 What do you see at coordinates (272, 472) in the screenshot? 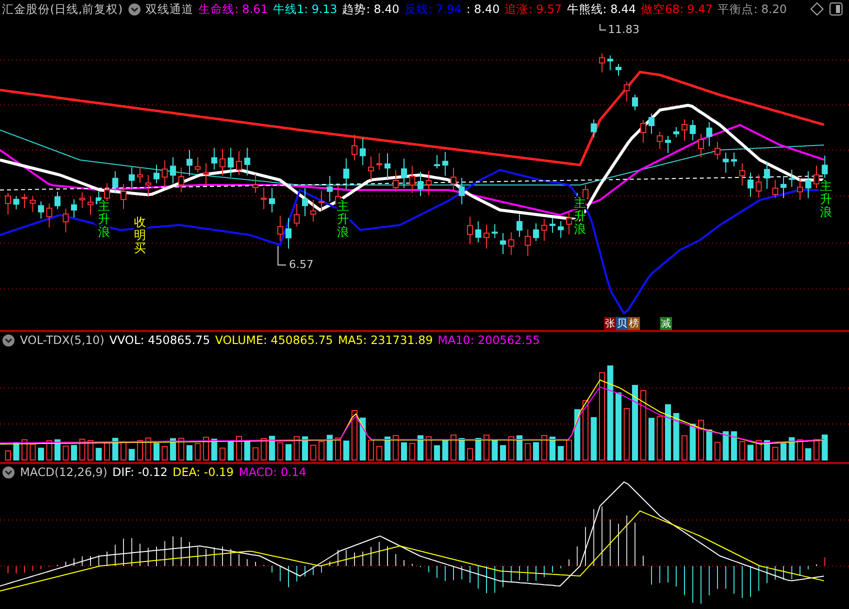
I see `indicator-reading: MACD: 0.14` at bounding box center [272, 472].